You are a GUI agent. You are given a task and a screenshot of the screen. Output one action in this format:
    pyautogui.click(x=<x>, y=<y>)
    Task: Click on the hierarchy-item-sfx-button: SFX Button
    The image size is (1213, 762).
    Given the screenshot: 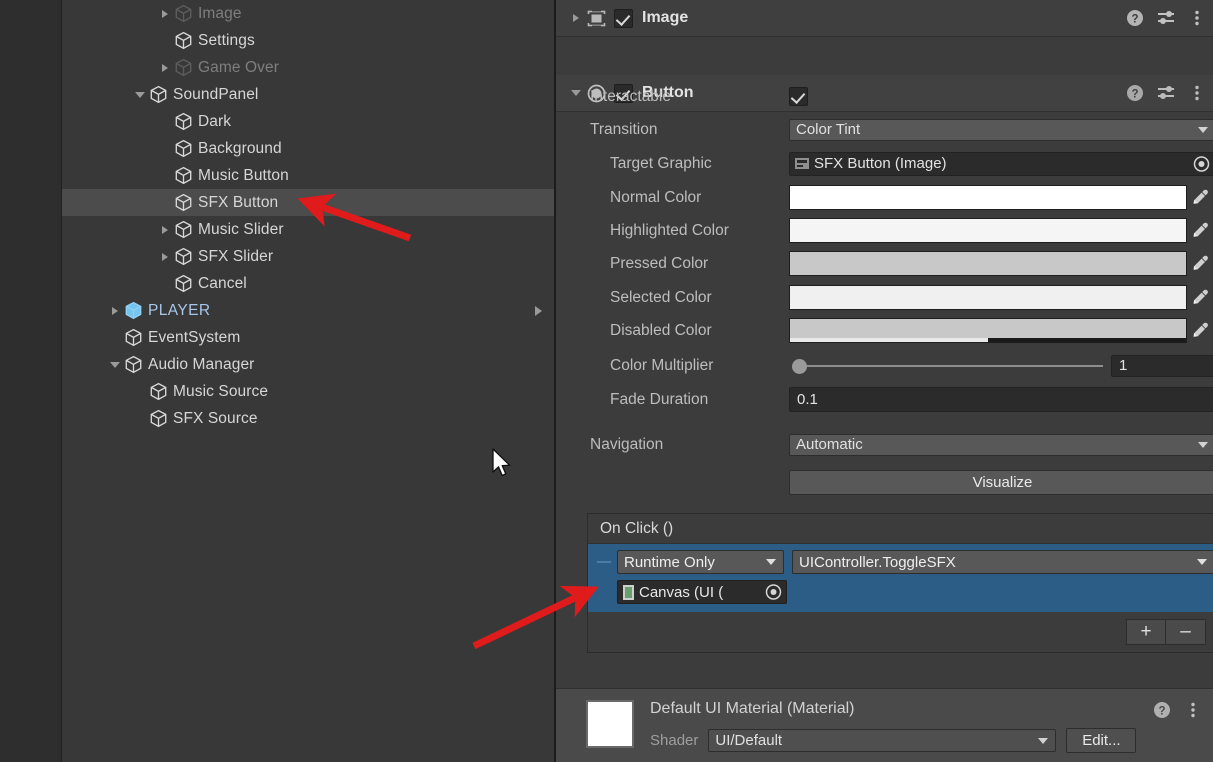 What is the action you would take?
    pyautogui.click(x=308, y=202)
    